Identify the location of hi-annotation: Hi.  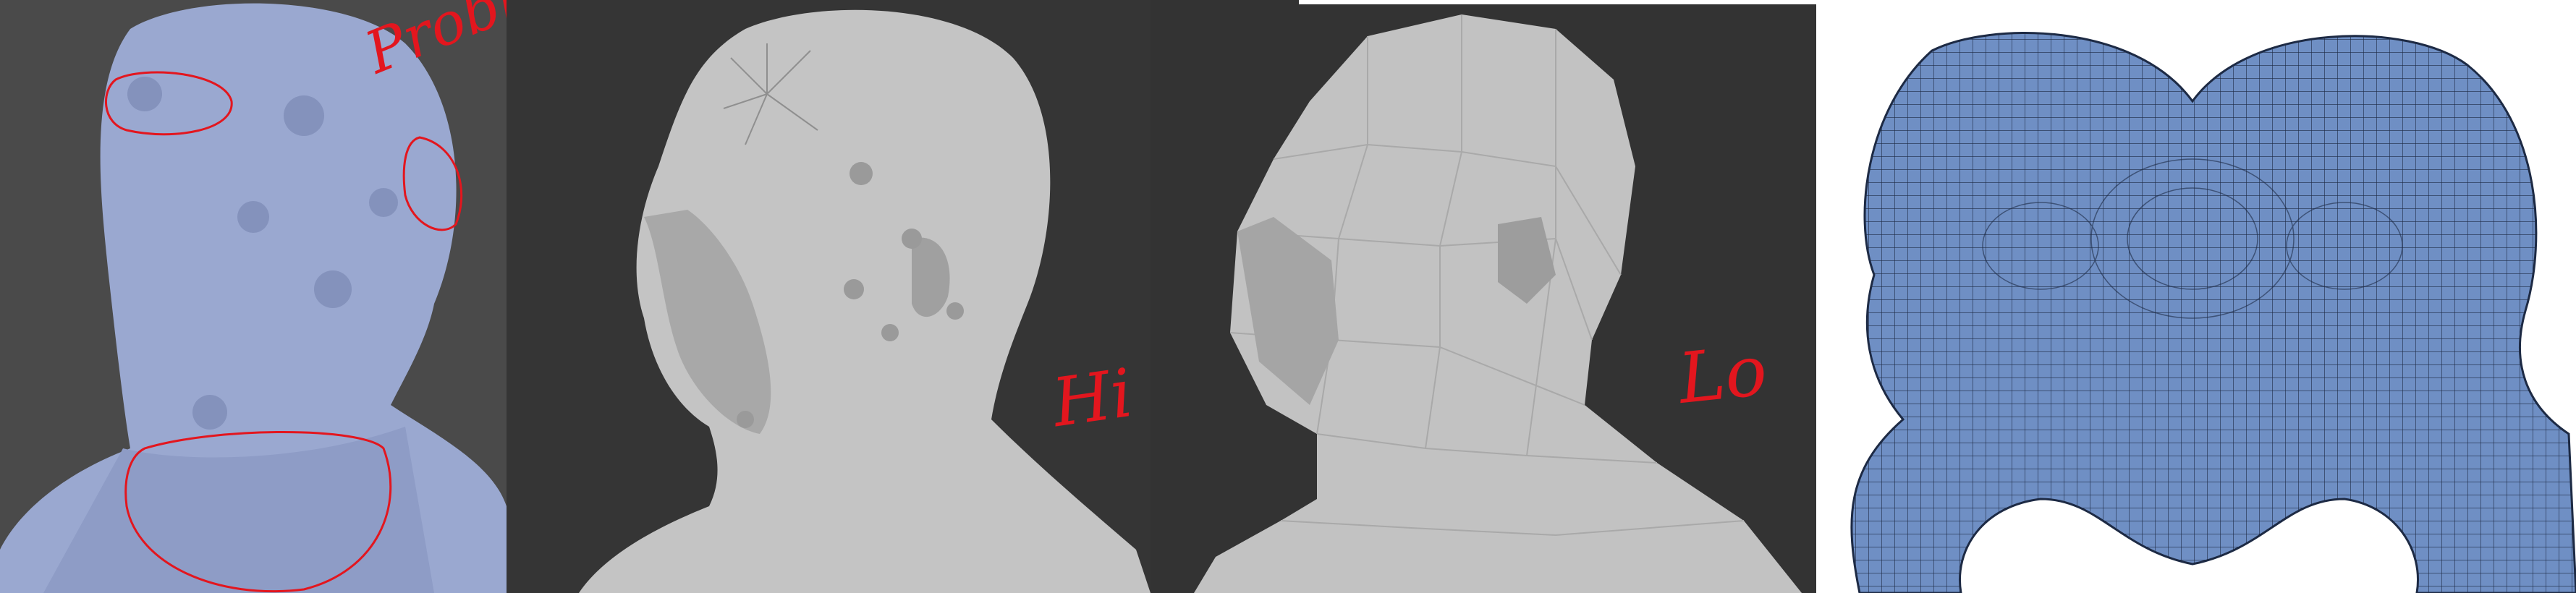
(1092, 398).